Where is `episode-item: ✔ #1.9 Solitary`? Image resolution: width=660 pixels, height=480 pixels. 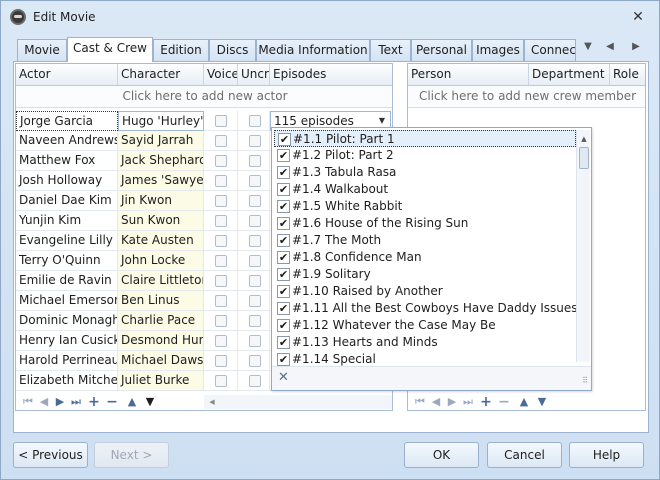 episode-item: ✔ #1.9 Solitary is located at coordinates (425, 274).